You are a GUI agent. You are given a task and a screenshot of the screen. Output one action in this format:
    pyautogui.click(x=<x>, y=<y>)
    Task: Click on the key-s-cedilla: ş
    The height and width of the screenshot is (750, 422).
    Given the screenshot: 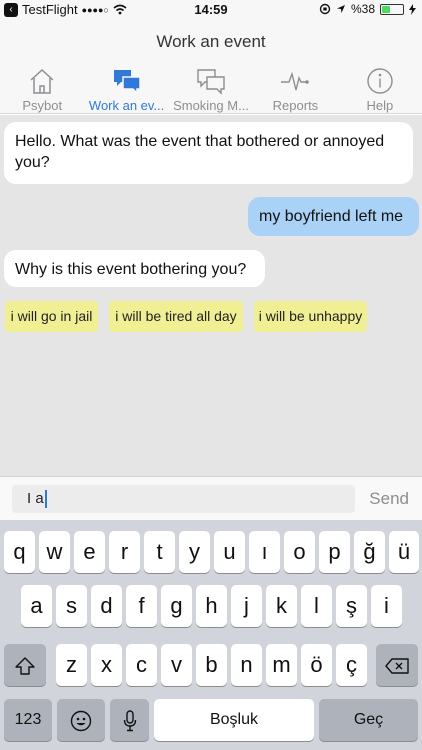 What is the action you would take?
    pyautogui.click(x=351, y=606)
    